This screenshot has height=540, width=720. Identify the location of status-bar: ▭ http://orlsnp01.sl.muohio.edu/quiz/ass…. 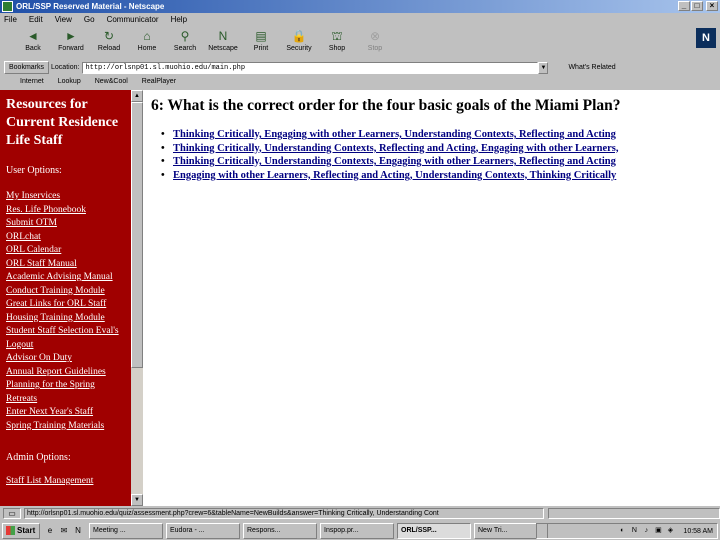
(360, 513).